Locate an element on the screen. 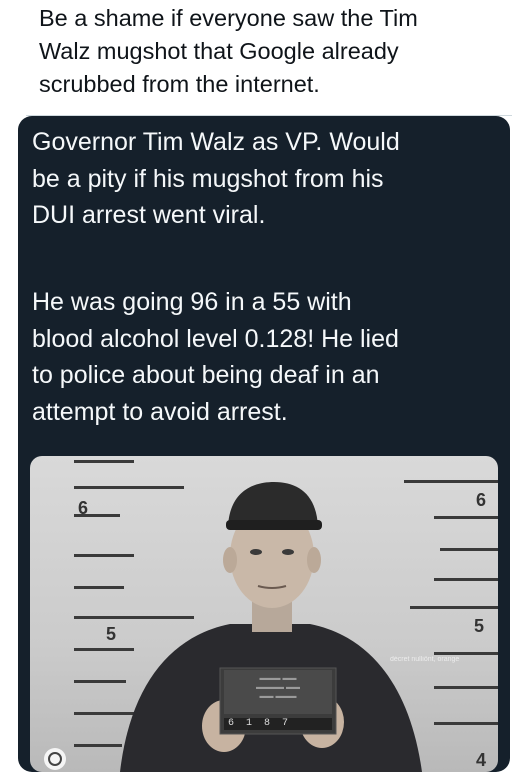 Image resolution: width=526 pixels, height=774 pixels. placard-numbers: 6 1 8 7 is located at coordinates (260, 723).